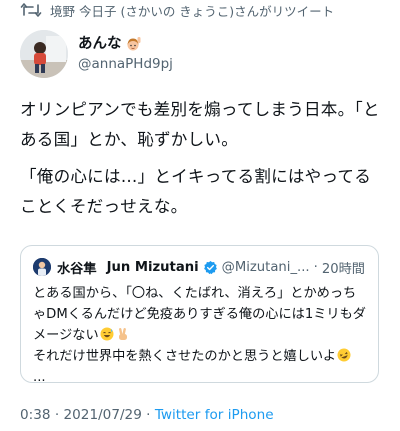 The width and height of the screenshot is (400, 431). What do you see at coordinates (42, 267) in the screenshot?
I see `quoted-author-avatar` at bounding box center [42, 267].